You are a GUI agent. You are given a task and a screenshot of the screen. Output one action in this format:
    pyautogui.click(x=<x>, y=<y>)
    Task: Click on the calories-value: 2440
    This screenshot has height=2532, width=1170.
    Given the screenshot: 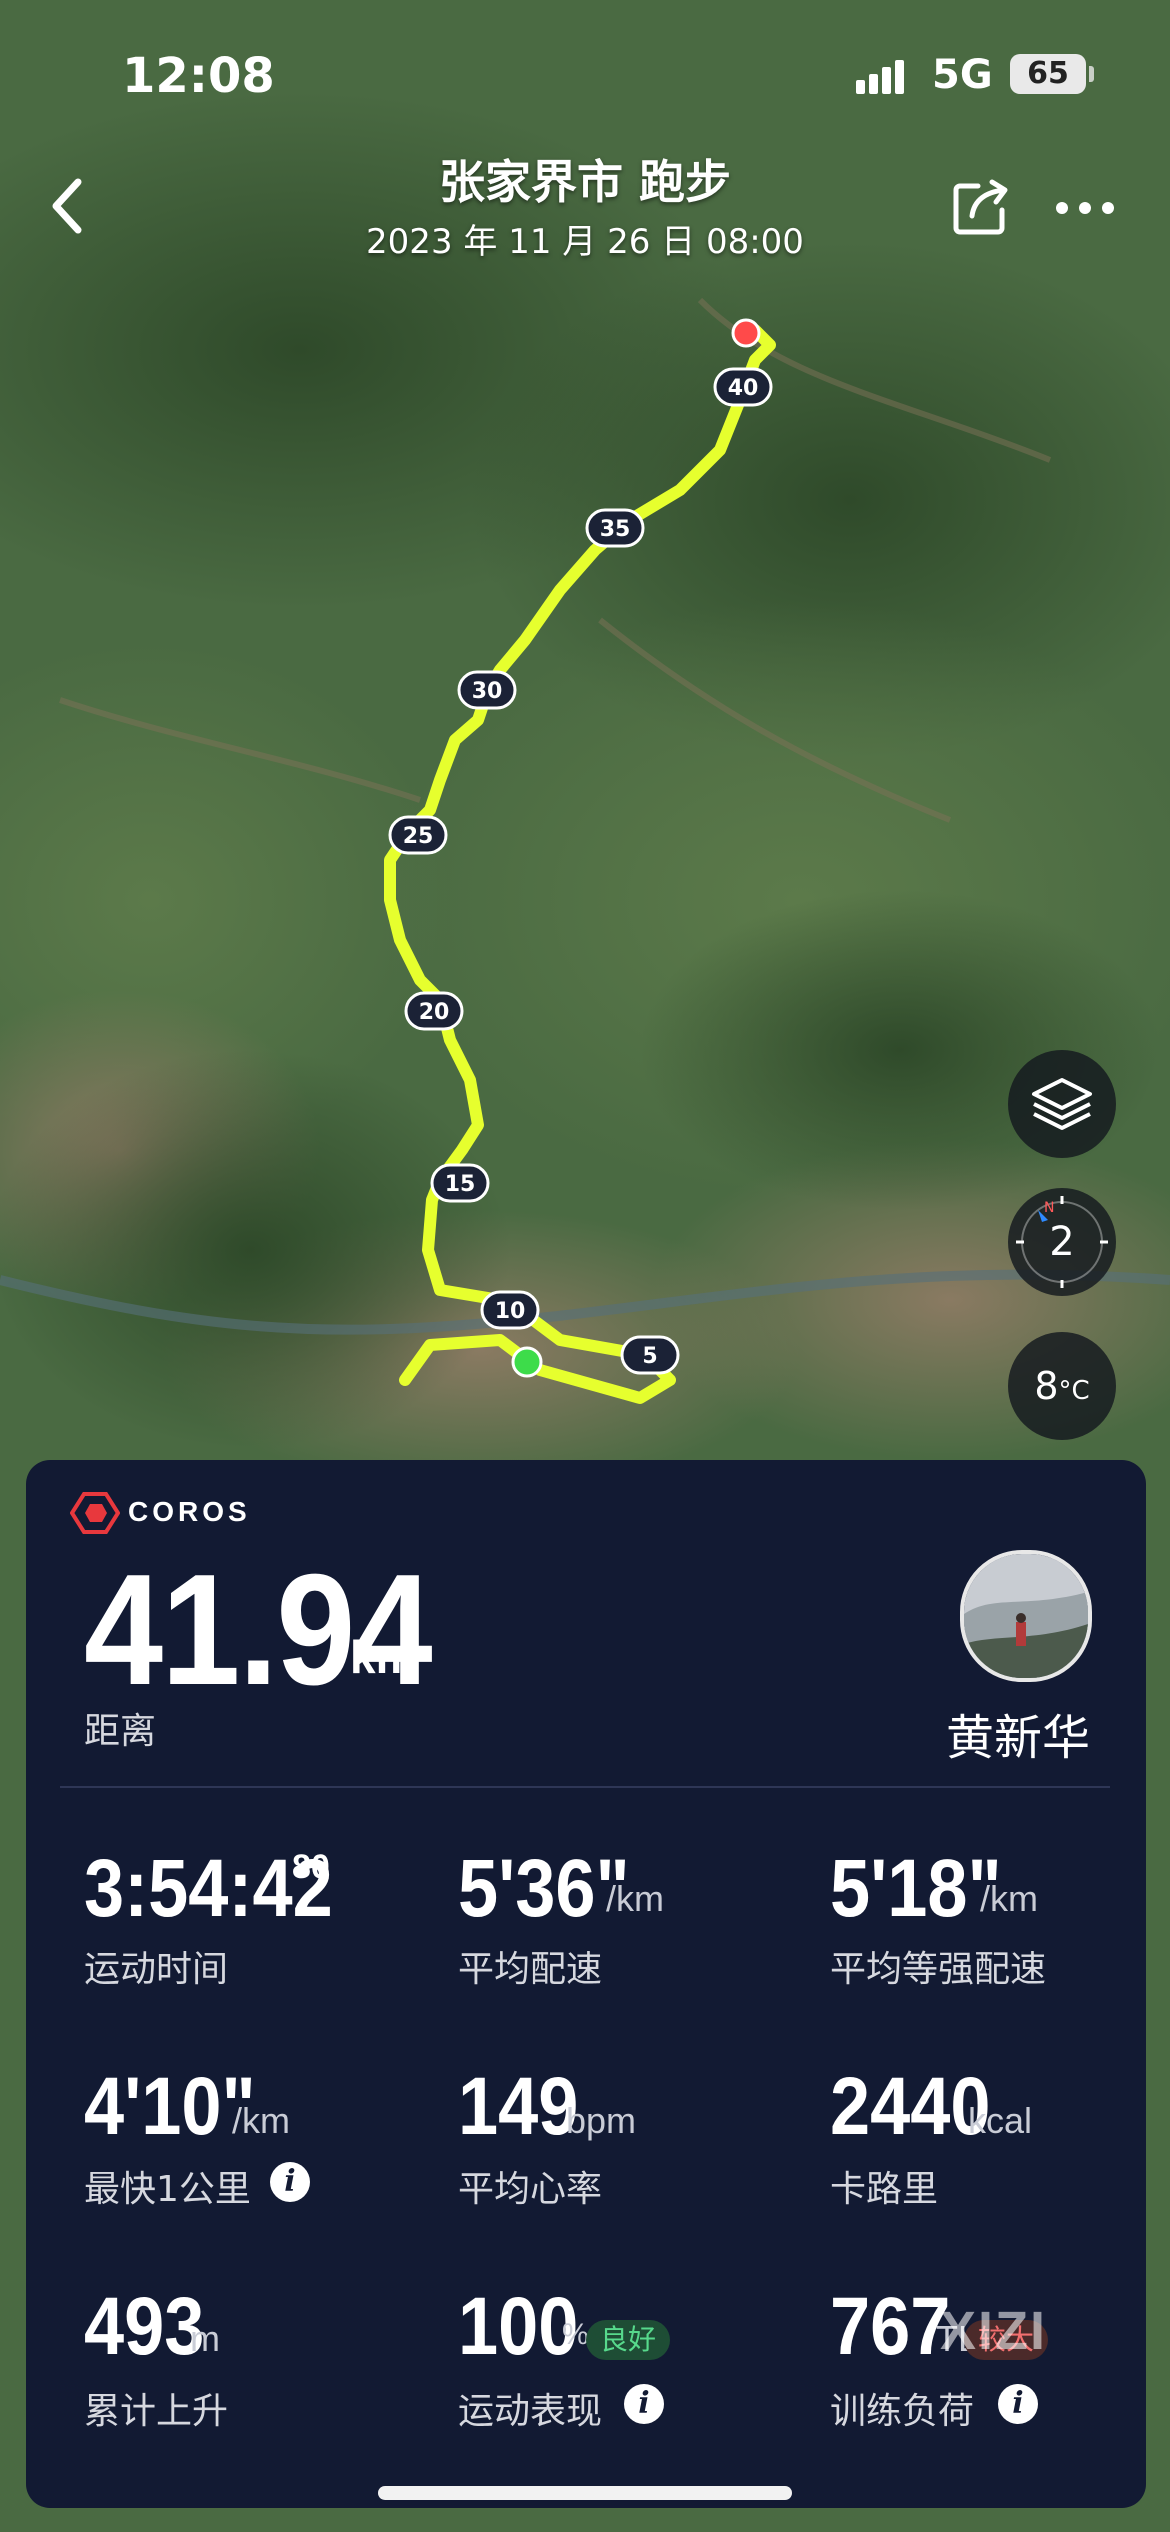 What is the action you would take?
    pyautogui.click(x=910, y=2106)
    